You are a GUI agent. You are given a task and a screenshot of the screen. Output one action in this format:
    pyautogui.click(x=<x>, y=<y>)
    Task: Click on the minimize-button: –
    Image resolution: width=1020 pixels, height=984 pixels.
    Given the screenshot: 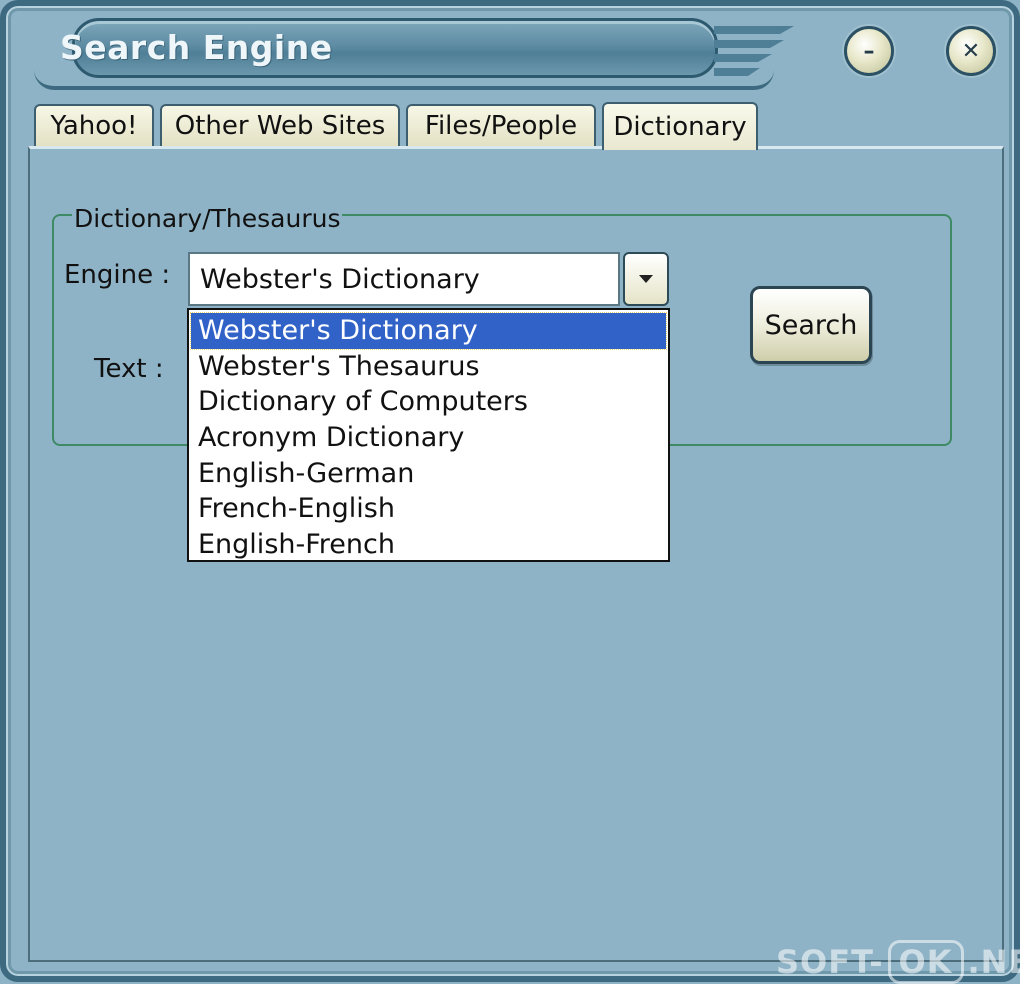 What is the action you would take?
    pyautogui.click(x=869, y=51)
    